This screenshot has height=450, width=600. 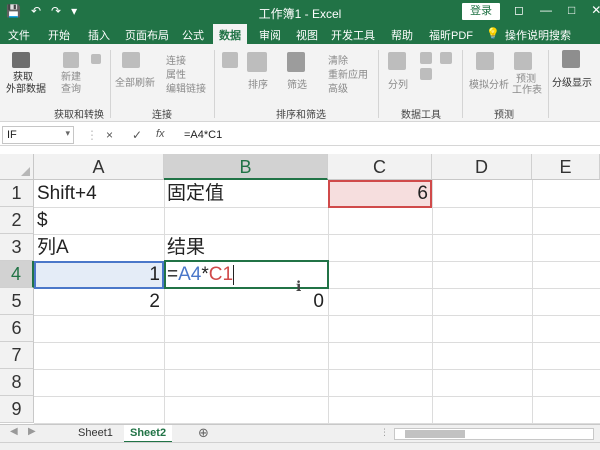 I want to click on tab-help: 帮助, so click(x=402, y=35).